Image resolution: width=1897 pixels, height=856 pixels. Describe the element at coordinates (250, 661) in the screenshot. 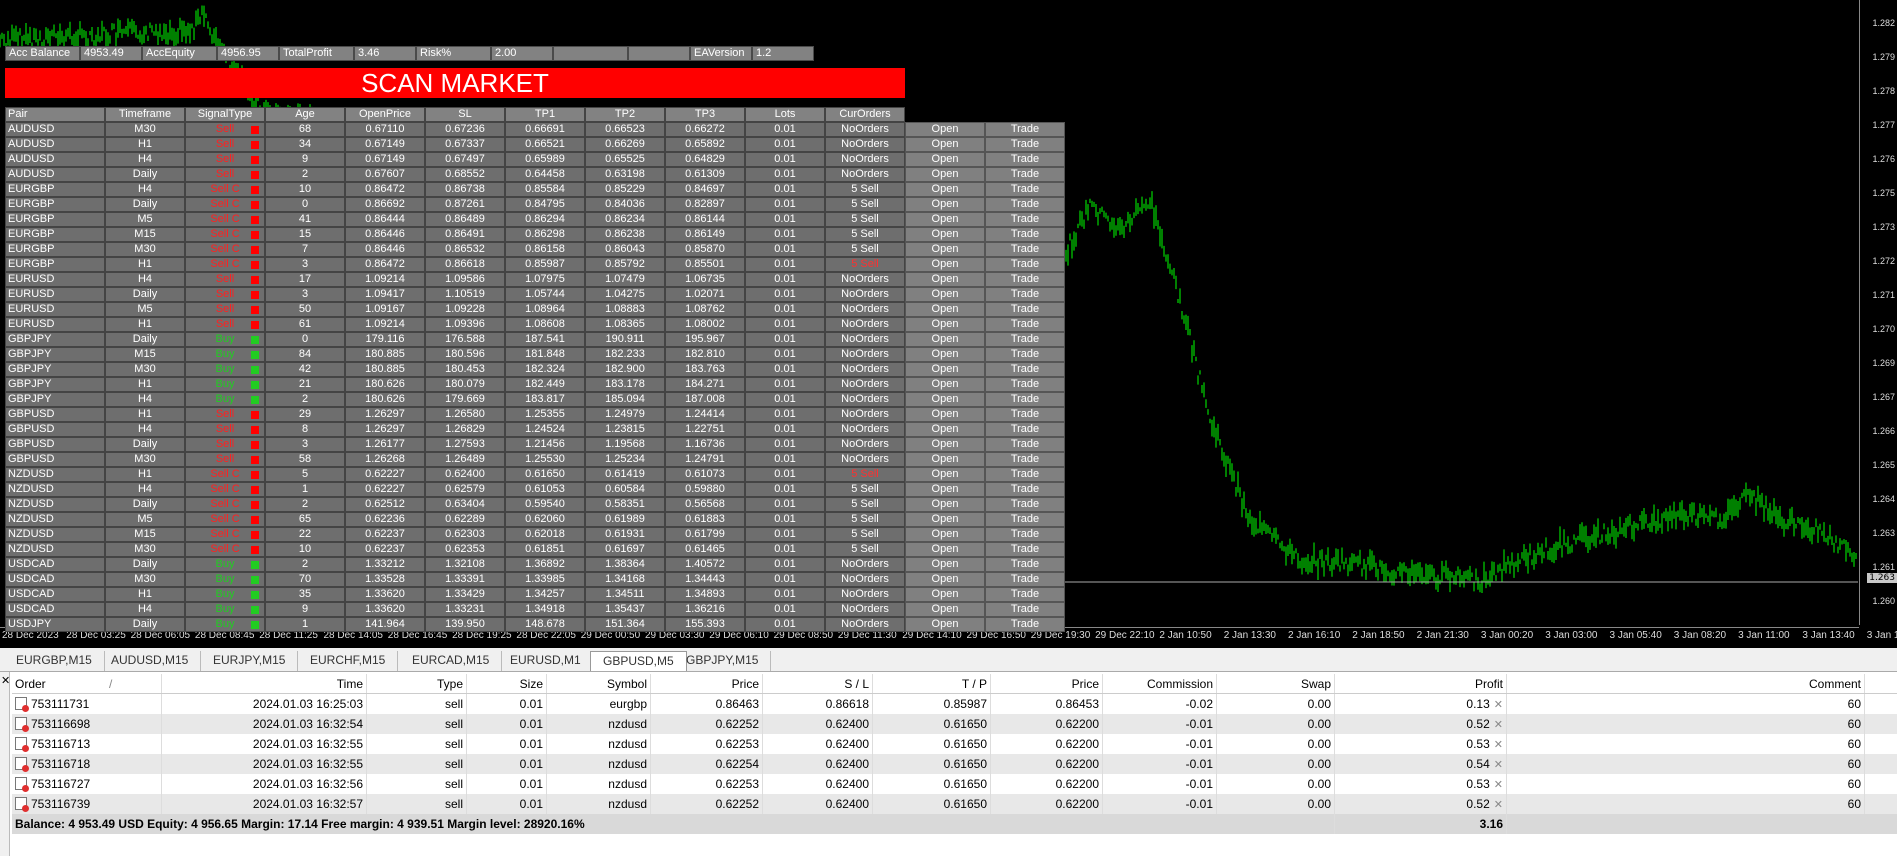

I see `chart-tab: EURJPY,M15` at that location.